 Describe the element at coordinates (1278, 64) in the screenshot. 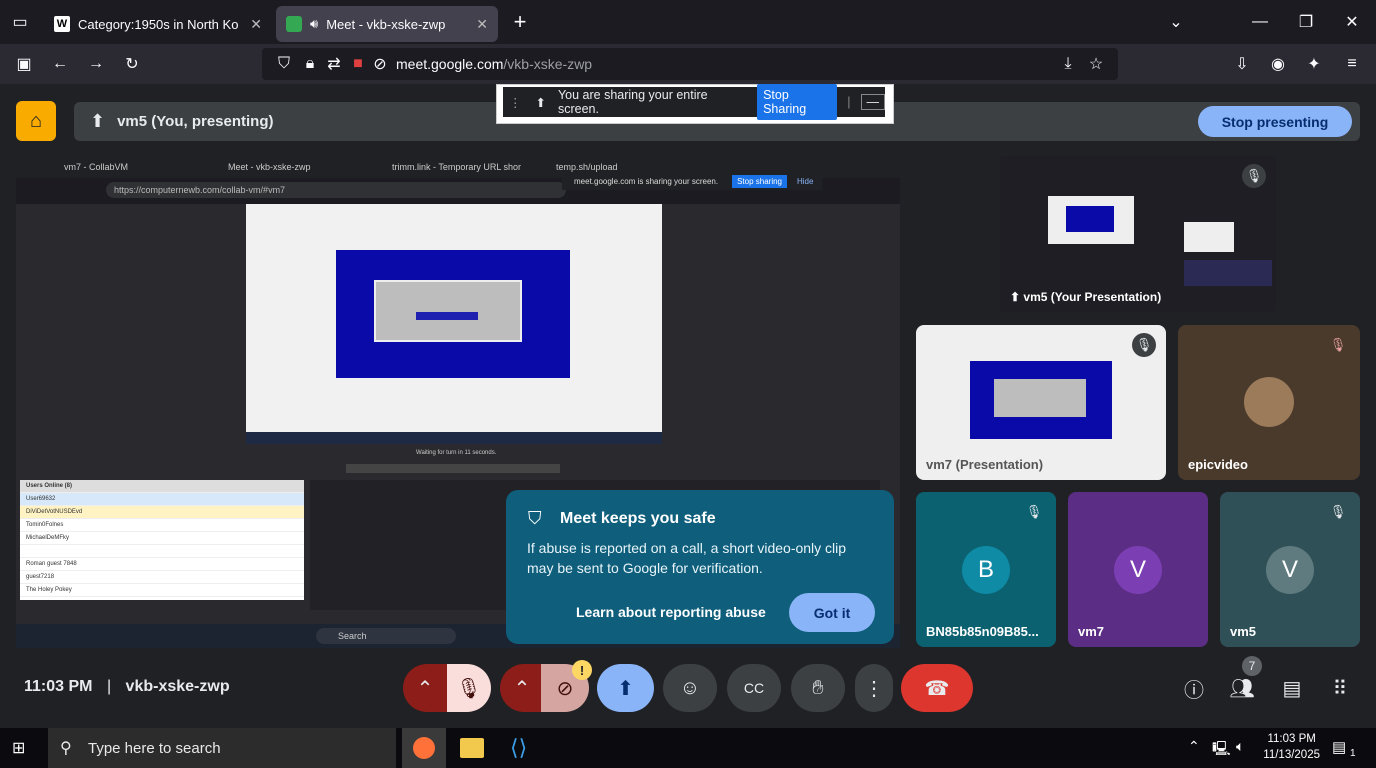

I see `account-icon: ◉` at that location.